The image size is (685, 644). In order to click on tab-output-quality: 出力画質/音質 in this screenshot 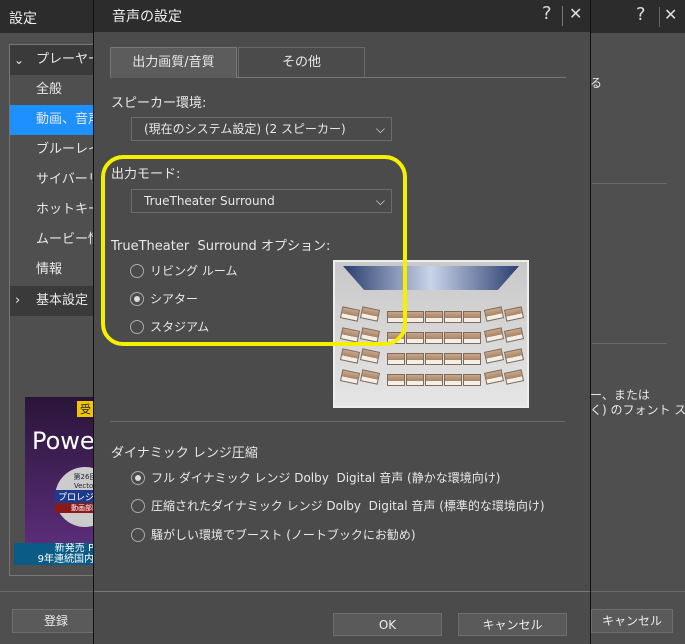, I will do `click(173, 62)`.